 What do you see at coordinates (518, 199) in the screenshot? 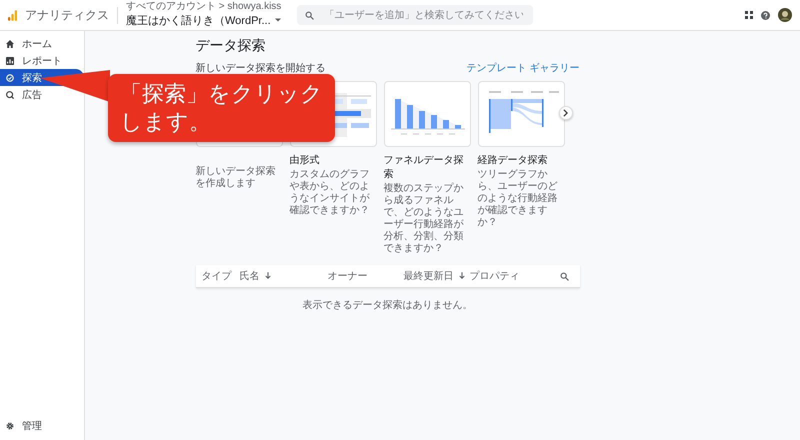
I see `card-description: ツリーグラフから、ユーザーのどのような行動経路が確認できますか？` at bounding box center [518, 199].